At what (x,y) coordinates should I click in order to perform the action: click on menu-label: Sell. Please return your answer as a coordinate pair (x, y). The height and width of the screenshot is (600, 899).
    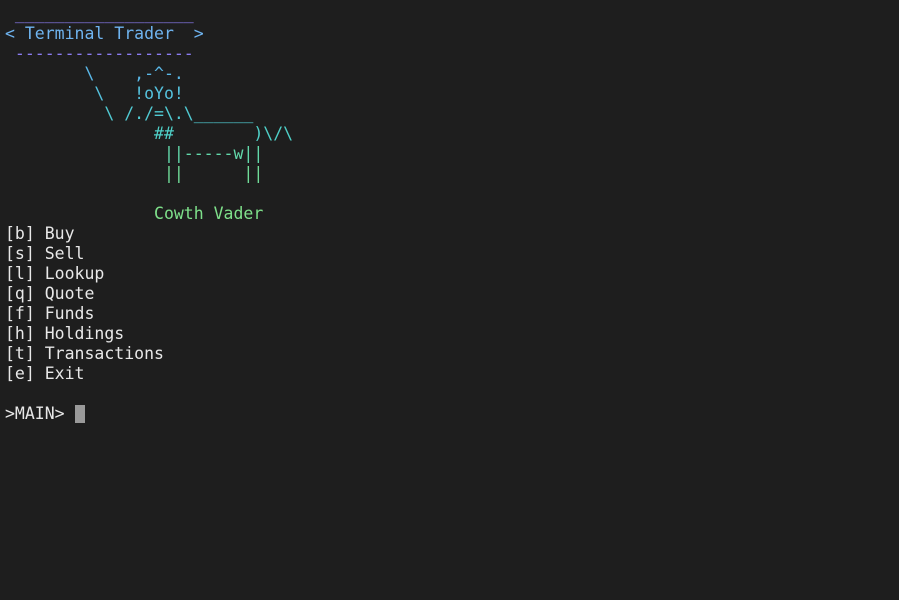
    Looking at the image, I should click on (64, 253).